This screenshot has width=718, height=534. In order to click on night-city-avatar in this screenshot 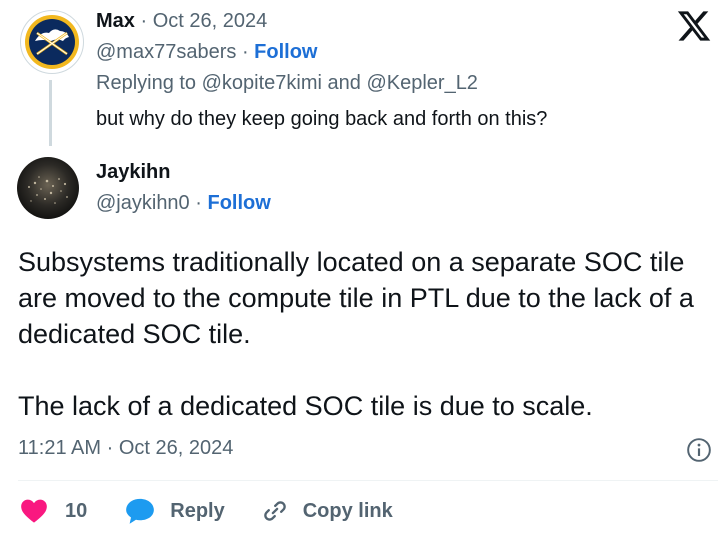, I will do `click(48, 188)`.